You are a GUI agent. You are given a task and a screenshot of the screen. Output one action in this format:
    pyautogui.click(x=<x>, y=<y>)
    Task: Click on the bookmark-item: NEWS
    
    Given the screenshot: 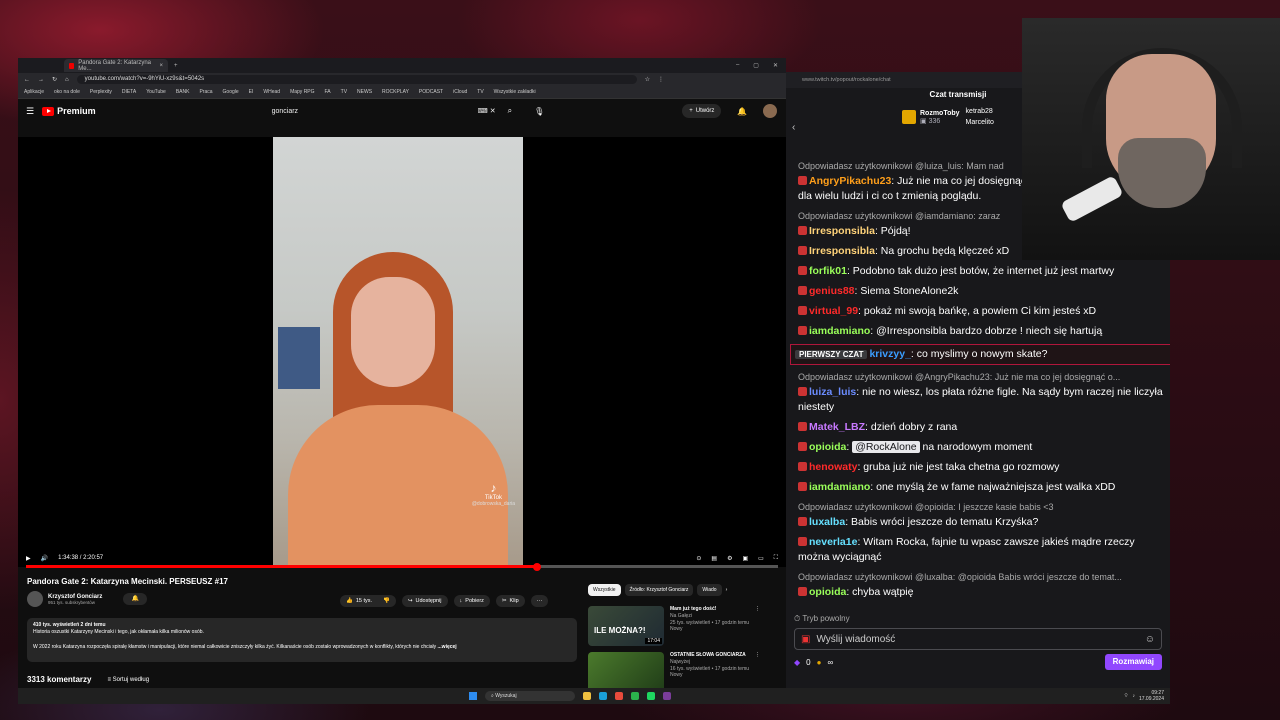 What is the action you would take?
    pyautogui.click(x=364, y=92)
    